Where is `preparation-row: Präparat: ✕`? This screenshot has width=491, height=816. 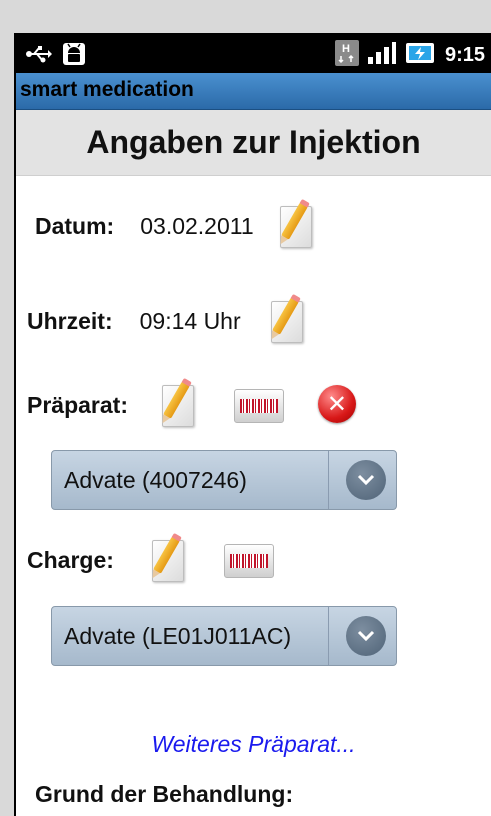
preparation-row: Präparat: ✕ is located at coordinates (193, 405).